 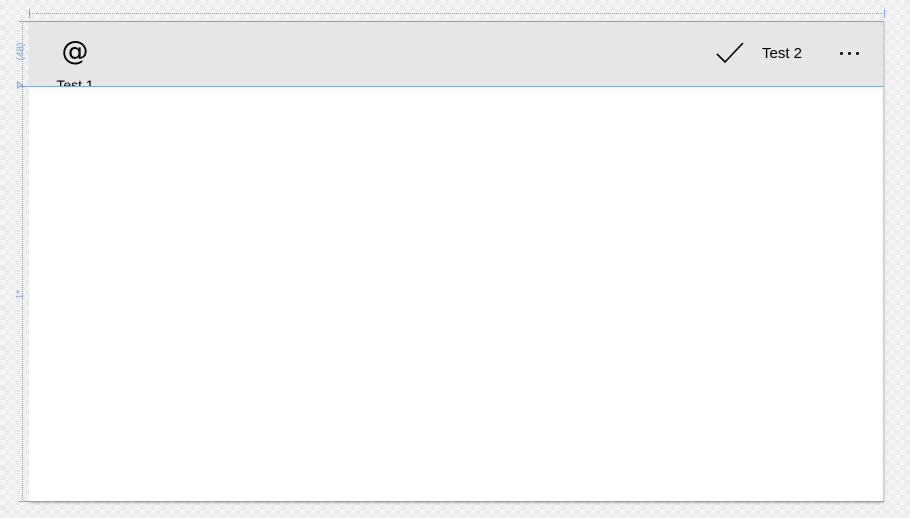 What do you see at coordinates (21, 51) in the screenshot?
I see `row-1-height-label: (48)` at bounding box center [21, 51].